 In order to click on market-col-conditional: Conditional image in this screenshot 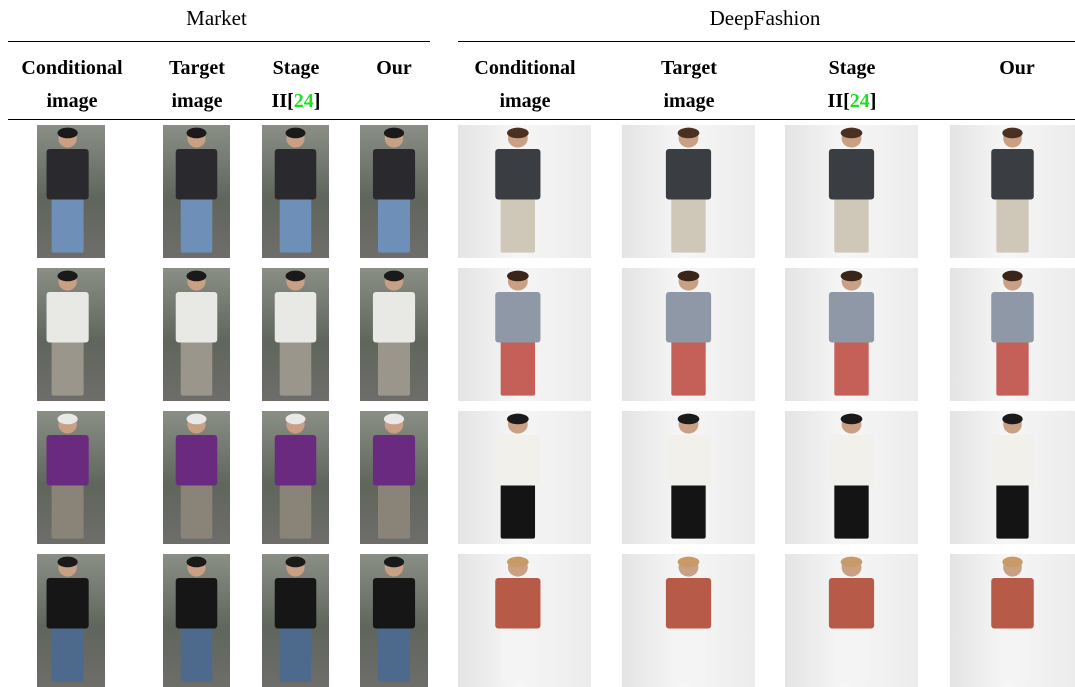, I will do `click(72, 84)`.